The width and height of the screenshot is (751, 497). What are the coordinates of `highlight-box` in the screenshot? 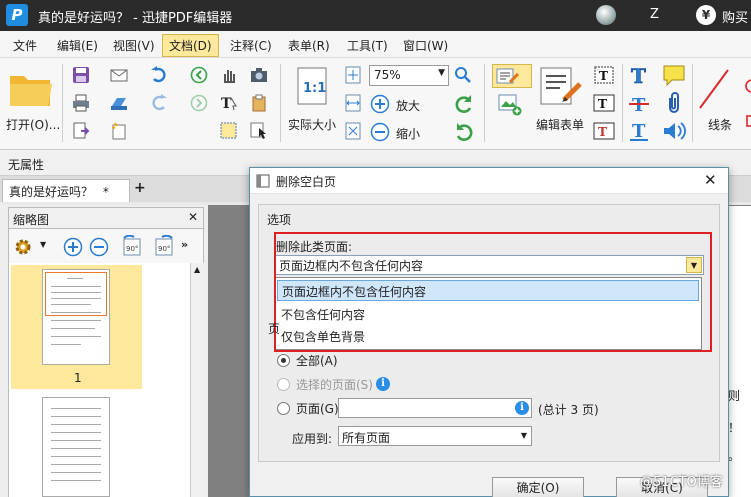 It's located at (493, 292).